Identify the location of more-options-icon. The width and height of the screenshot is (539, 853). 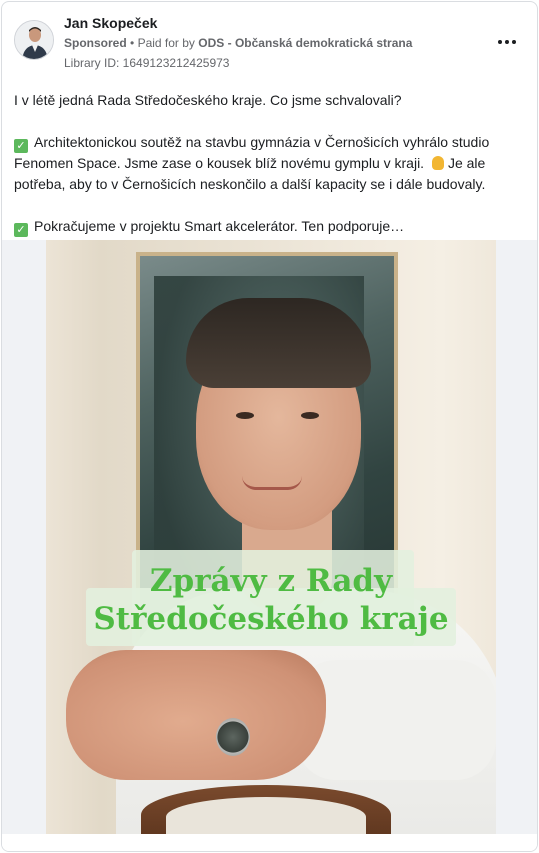
(507, 42).